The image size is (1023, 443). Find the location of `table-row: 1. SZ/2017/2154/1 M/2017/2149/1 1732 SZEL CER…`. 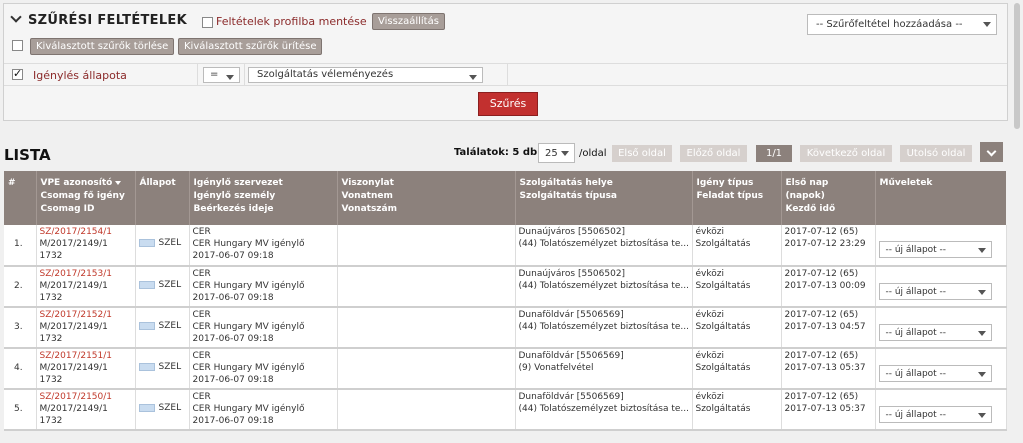

table-row: 1. SZ/2017/2154/1 M/2017/2149/1 1732 SZEL CER… is located at coordinates (505, 246).